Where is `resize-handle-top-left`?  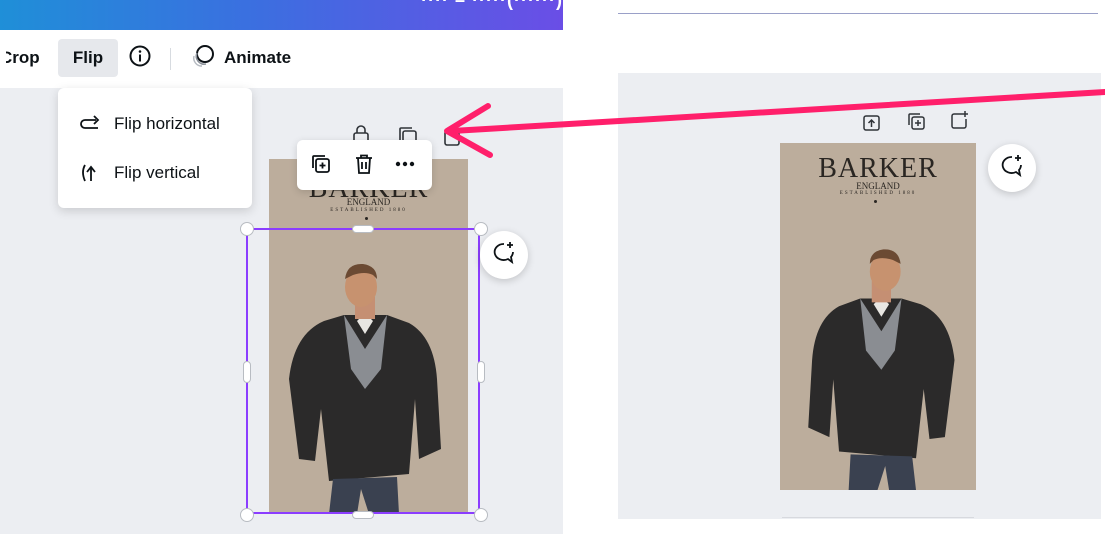 resize-handle-top-left is located at coordinates (247, 229).